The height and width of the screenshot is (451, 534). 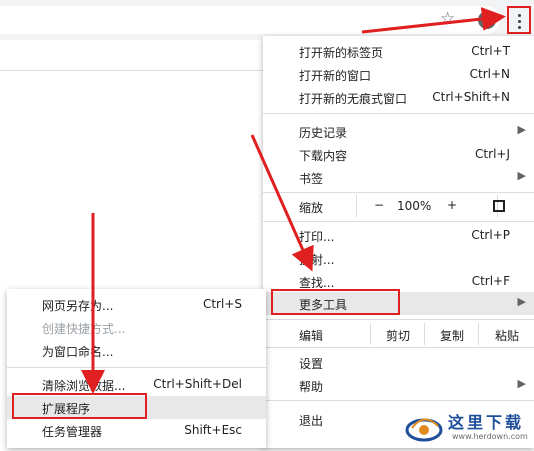 I want to click on menu-item-label: 退出, so click(x=311, y=421).